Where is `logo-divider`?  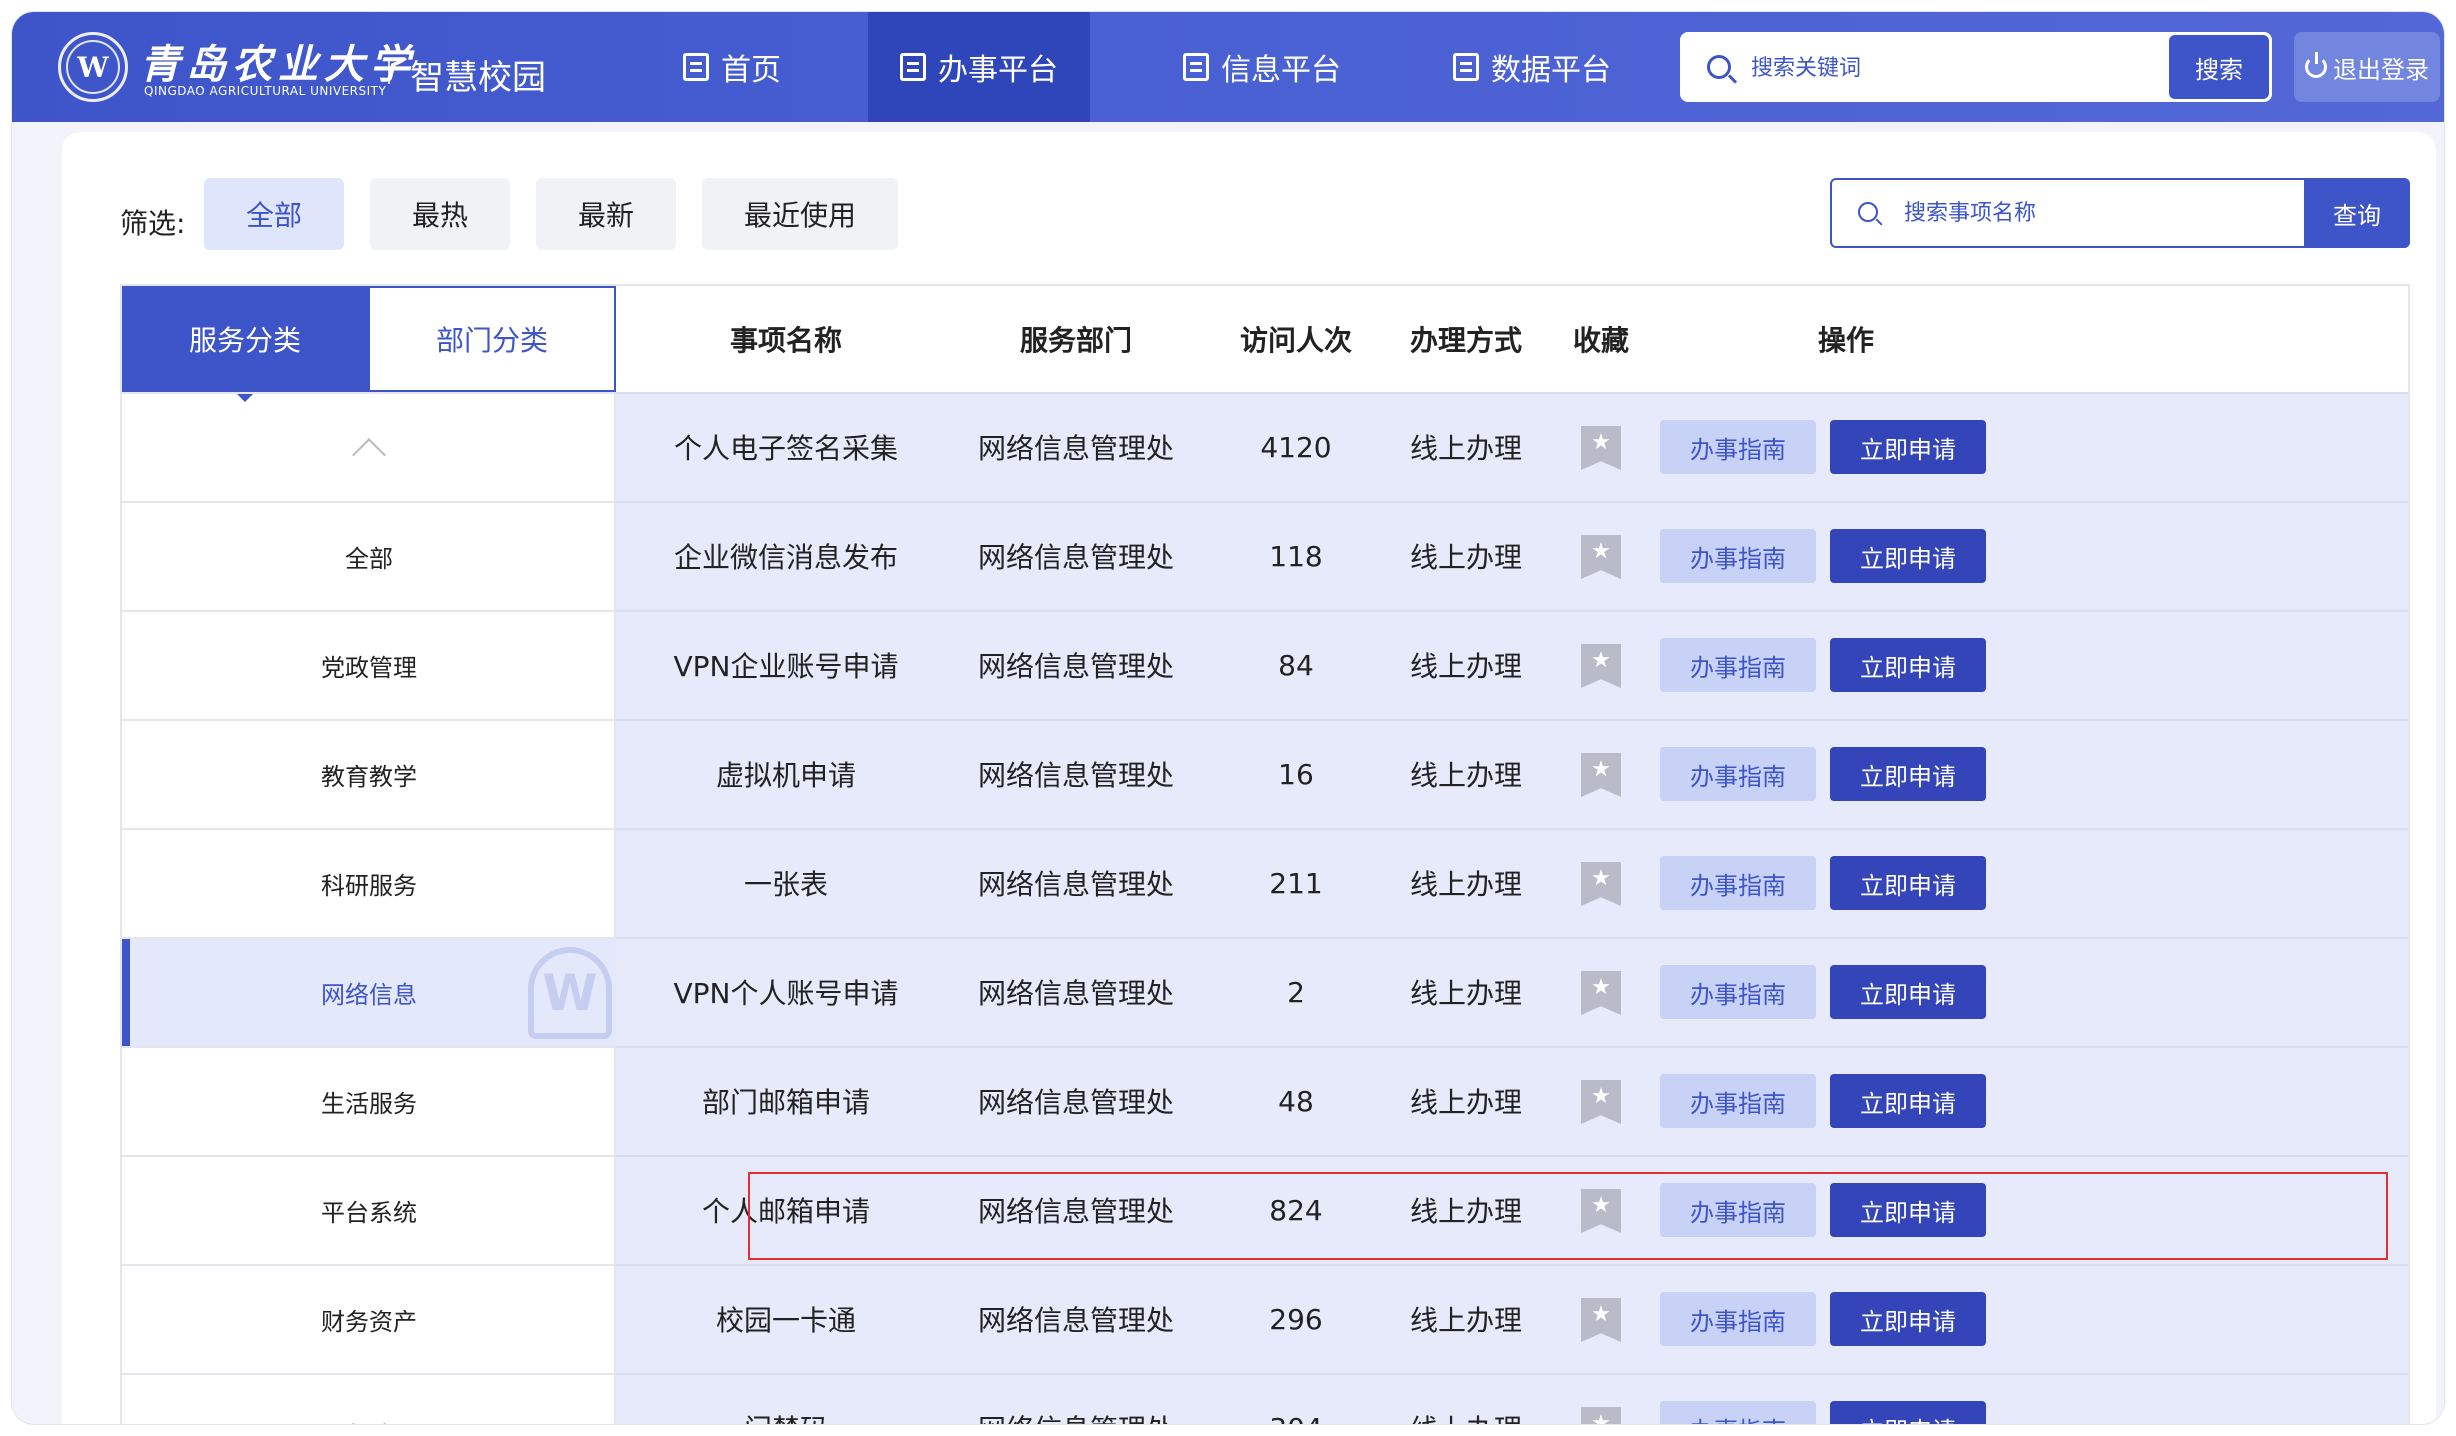 logo-divider is located at coordinates (389, 71).